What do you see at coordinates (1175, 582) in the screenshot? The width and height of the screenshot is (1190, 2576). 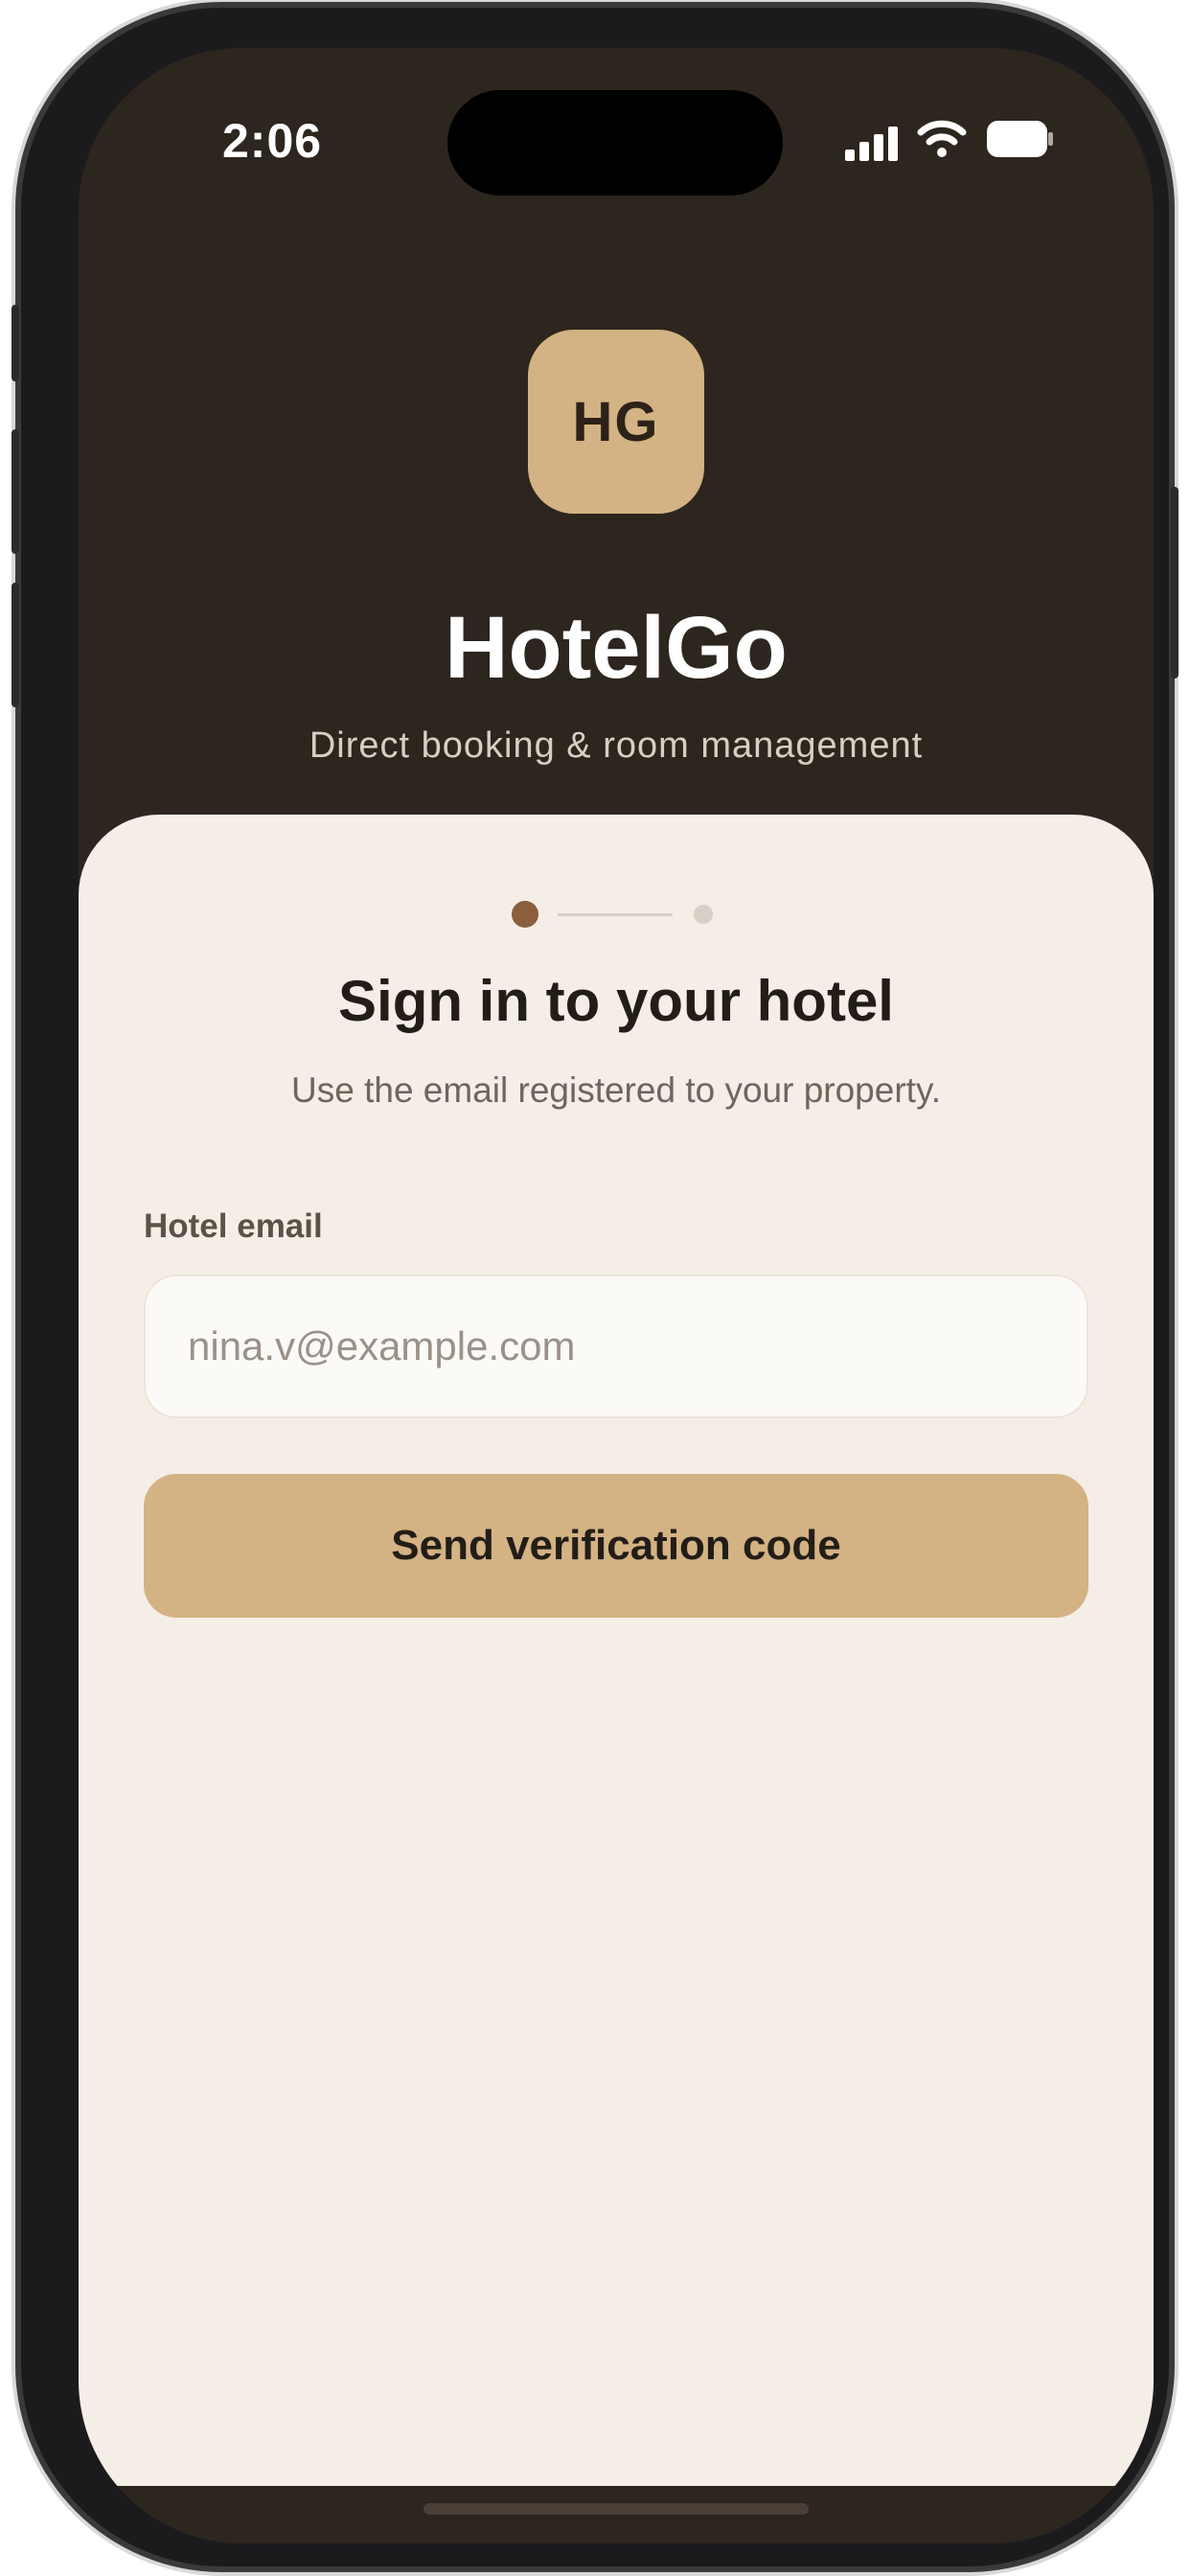 I see `power-button` at bounding box center [1175, 582].